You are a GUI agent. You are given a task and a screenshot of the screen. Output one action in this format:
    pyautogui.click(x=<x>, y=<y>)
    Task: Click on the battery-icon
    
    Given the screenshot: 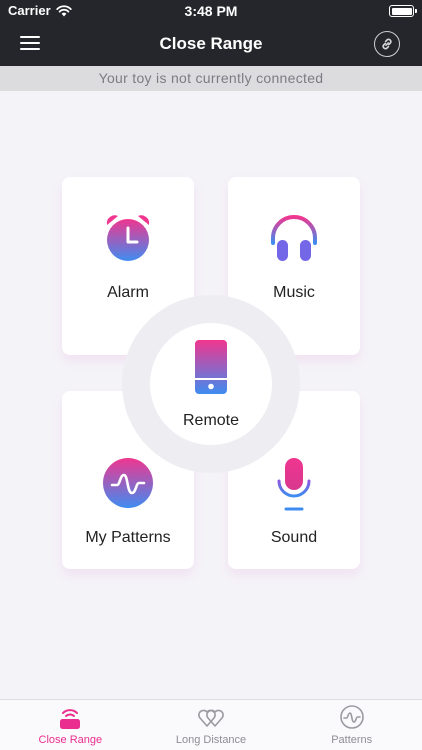 What is the action you would take?
    pyautogui.click(x=403, y=11)
    